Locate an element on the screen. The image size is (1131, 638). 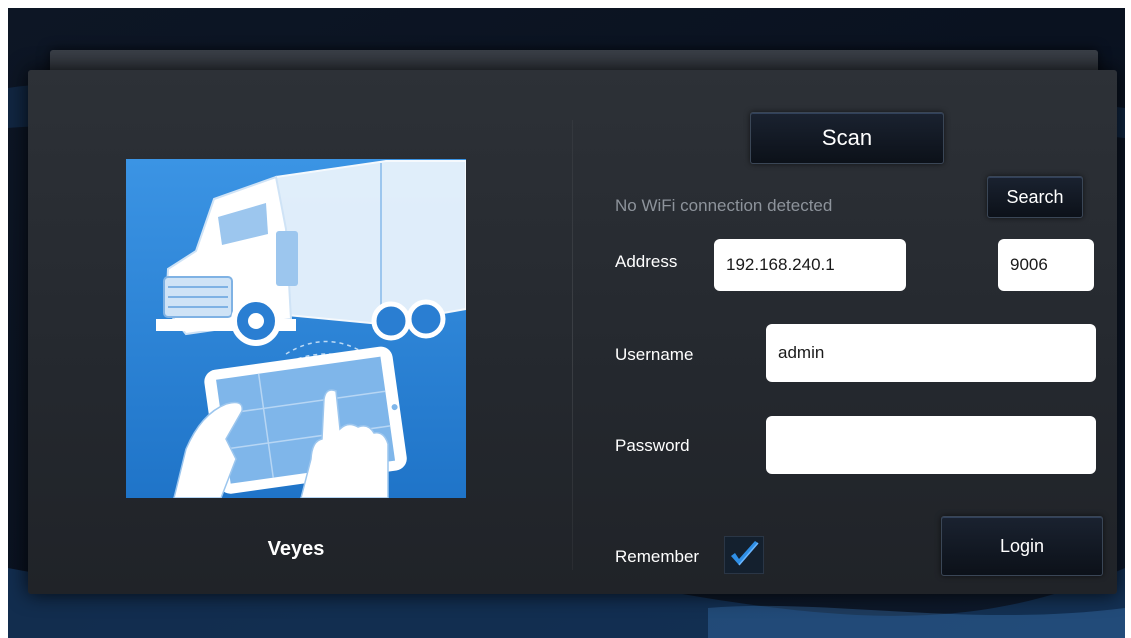
checkmark-icon is located at coordinates (745, 553).